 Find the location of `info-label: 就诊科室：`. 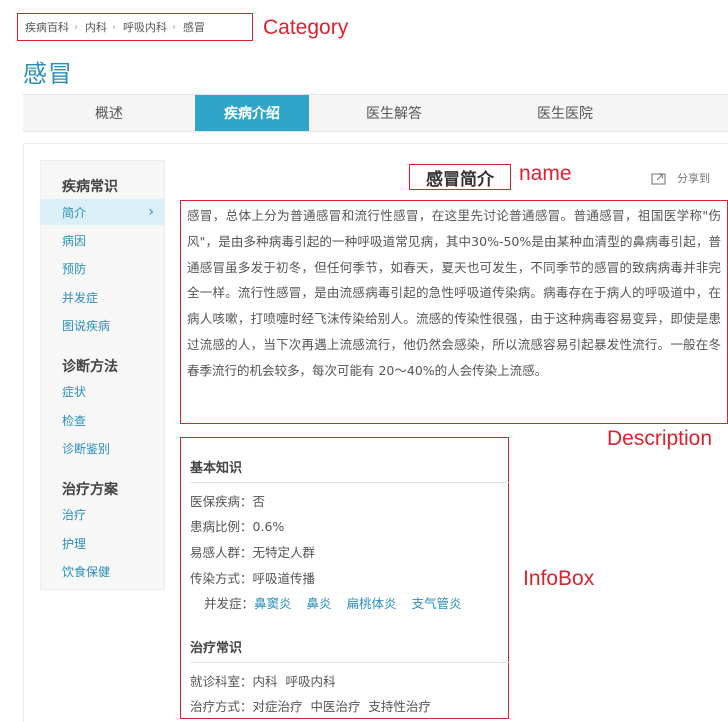

info-label: 就诊科室： is located at coordinates (221, 681).